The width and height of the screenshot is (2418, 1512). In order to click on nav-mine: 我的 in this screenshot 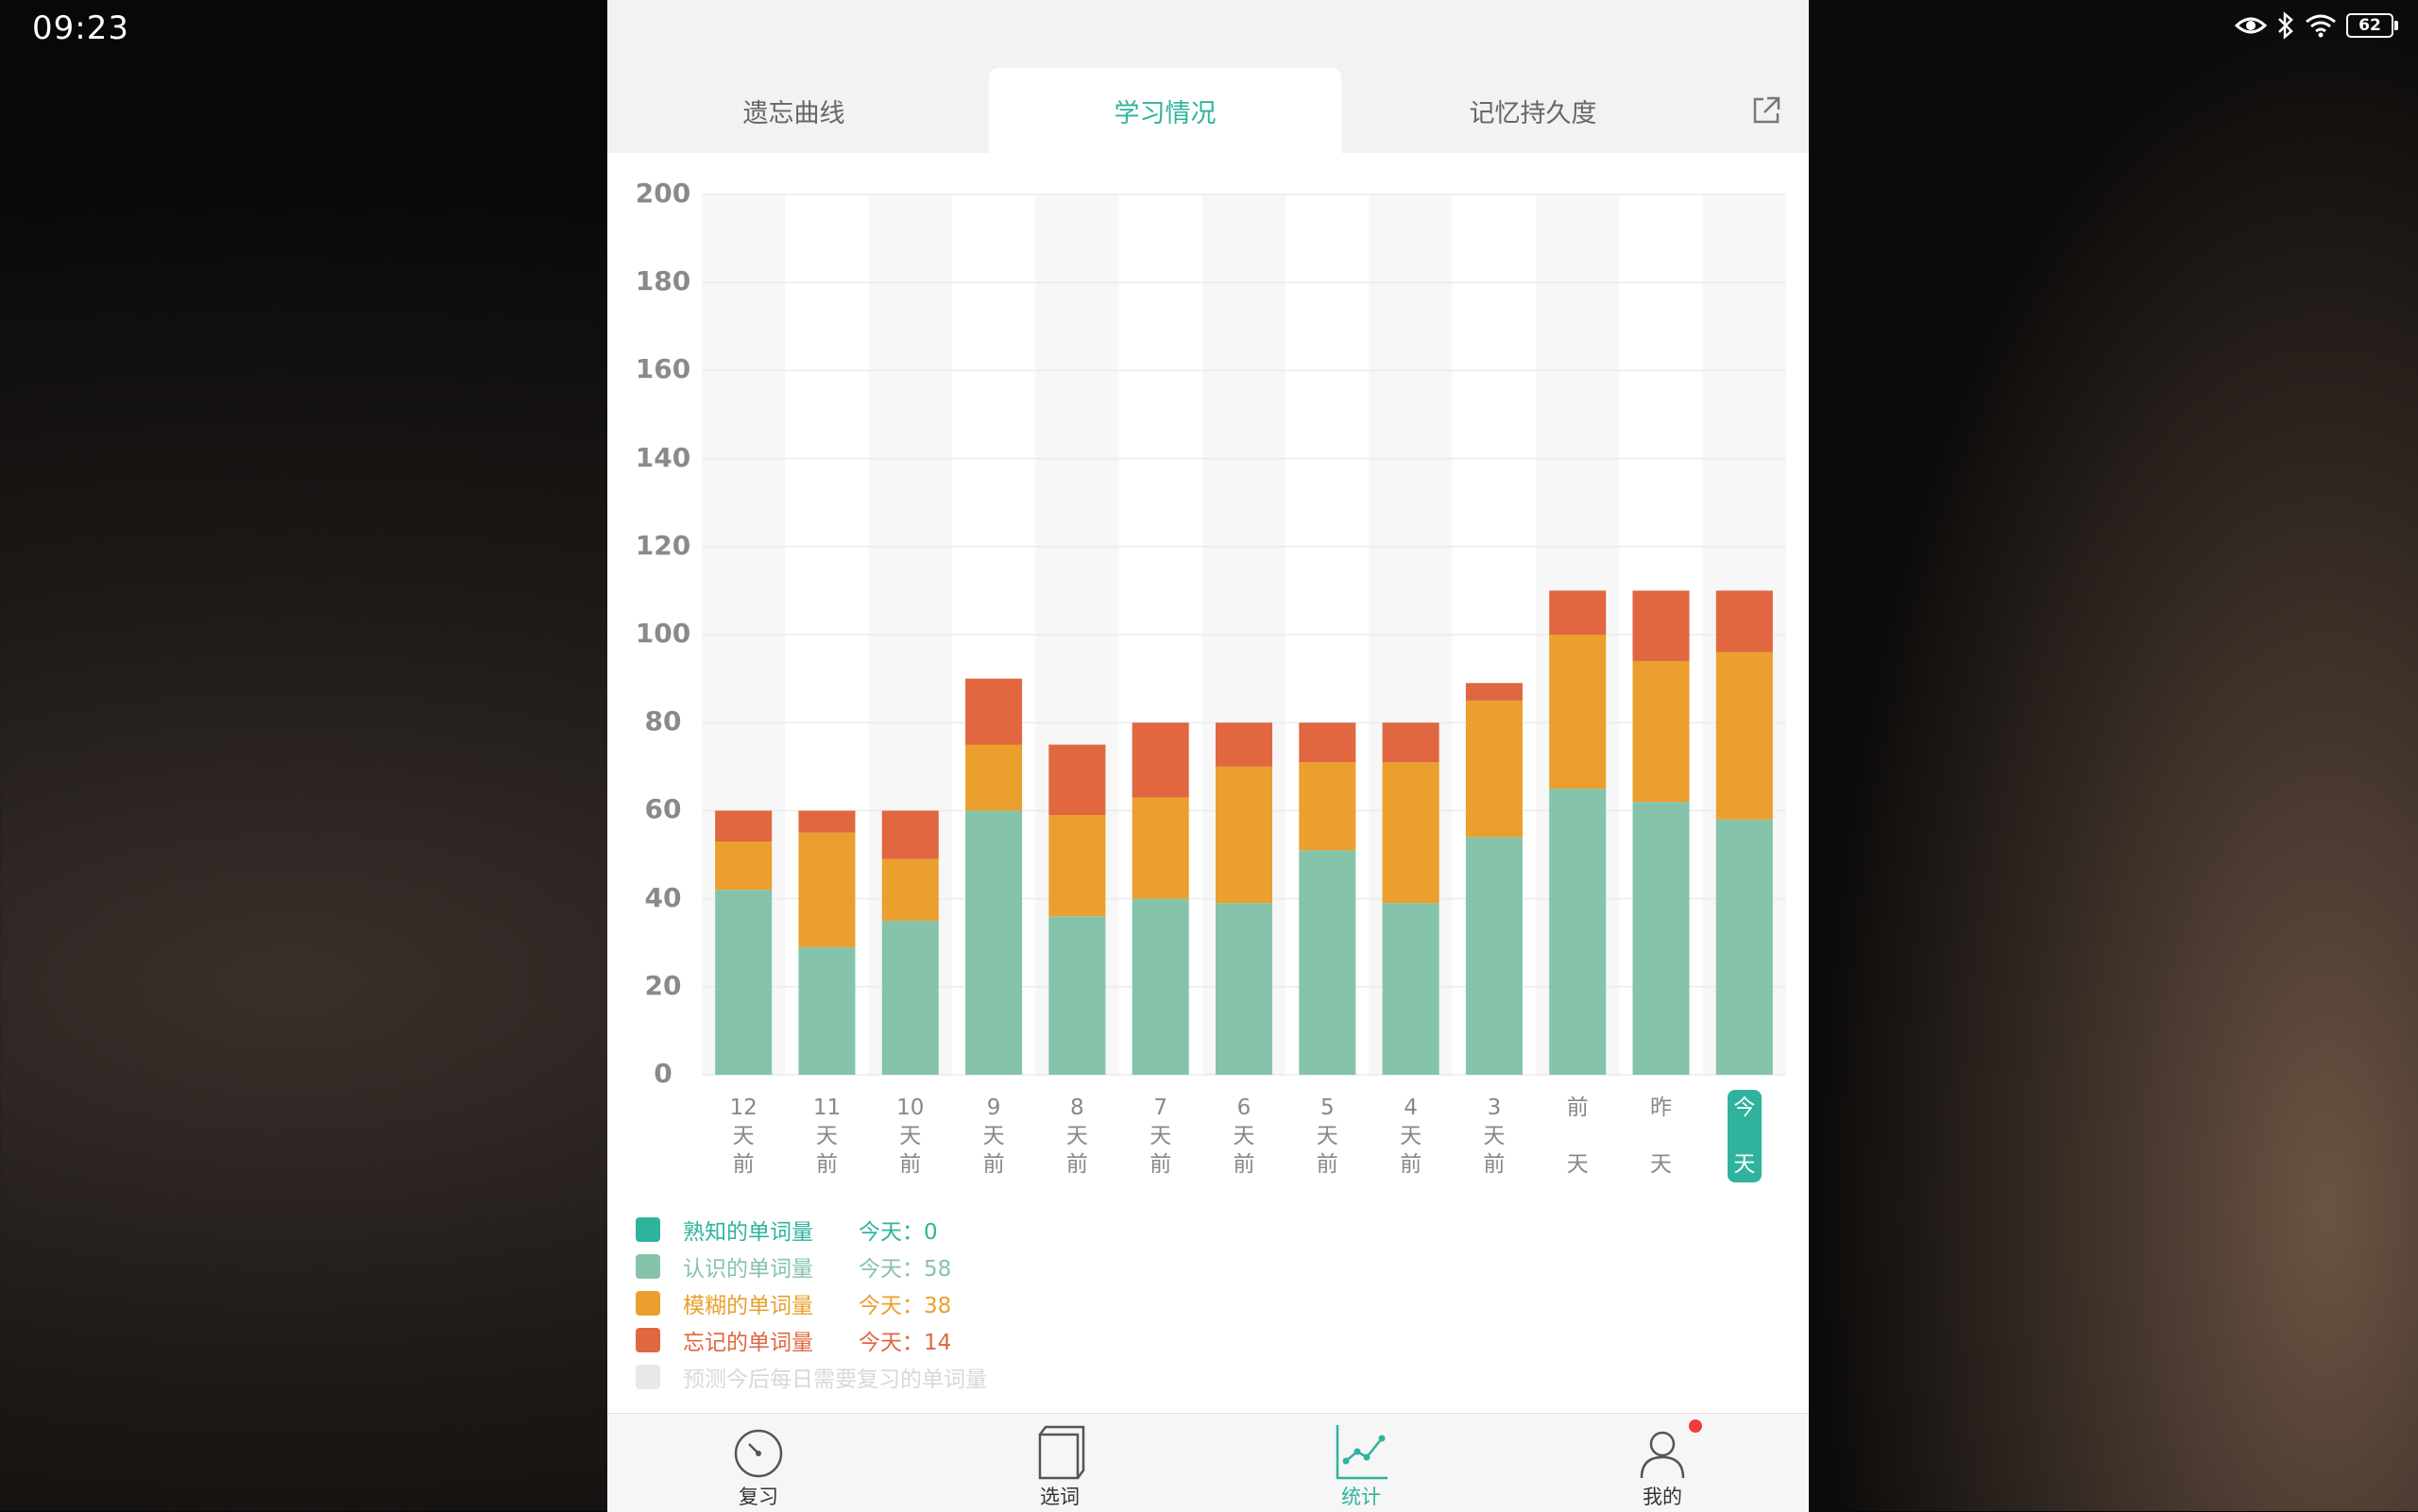, I will do `click(1663, 1463)`.